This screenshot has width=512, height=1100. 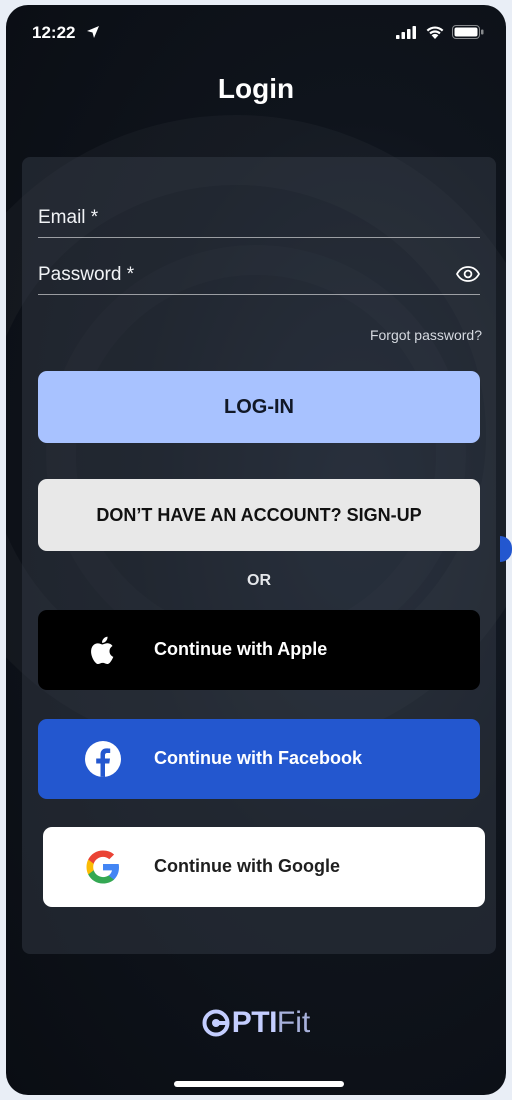 What do you see at coordinates (240, 218) in the screenshot?
I see `email-input` at bounding box center [240, 218].